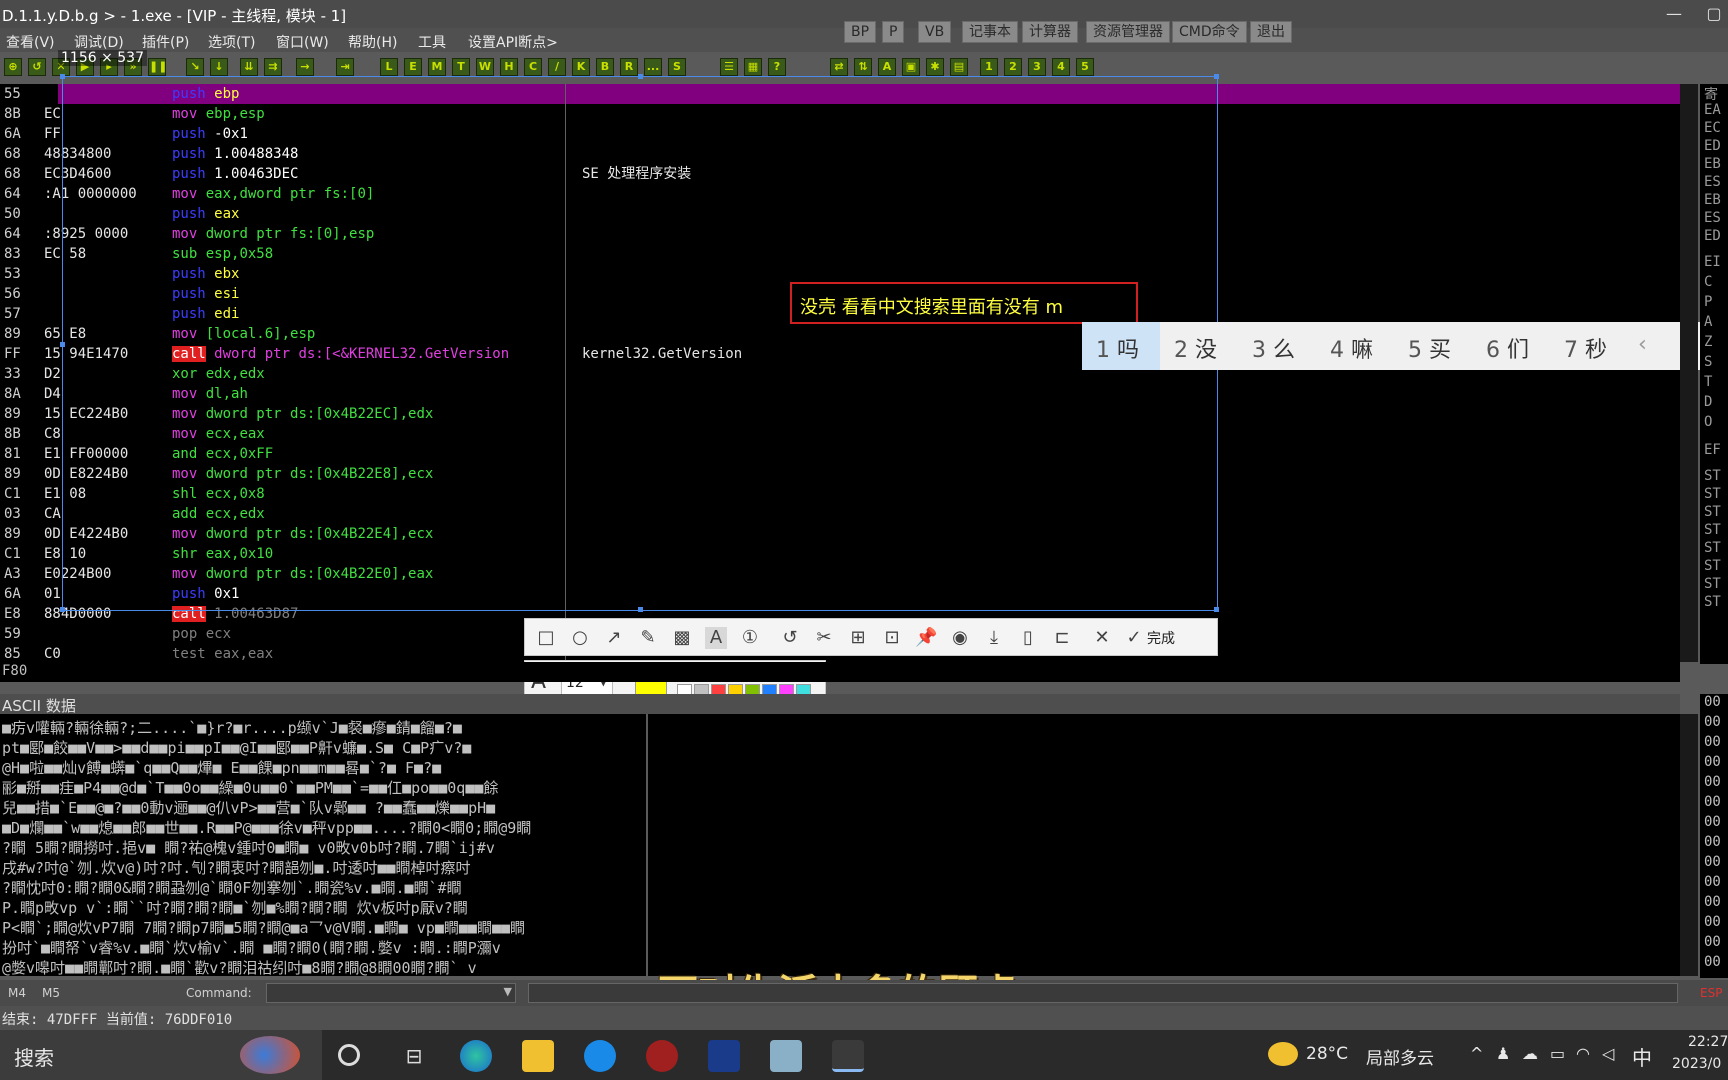 The image size is (1728, 1080). I want to click on bookmark-icon: ⊏, so click(1062, 638).